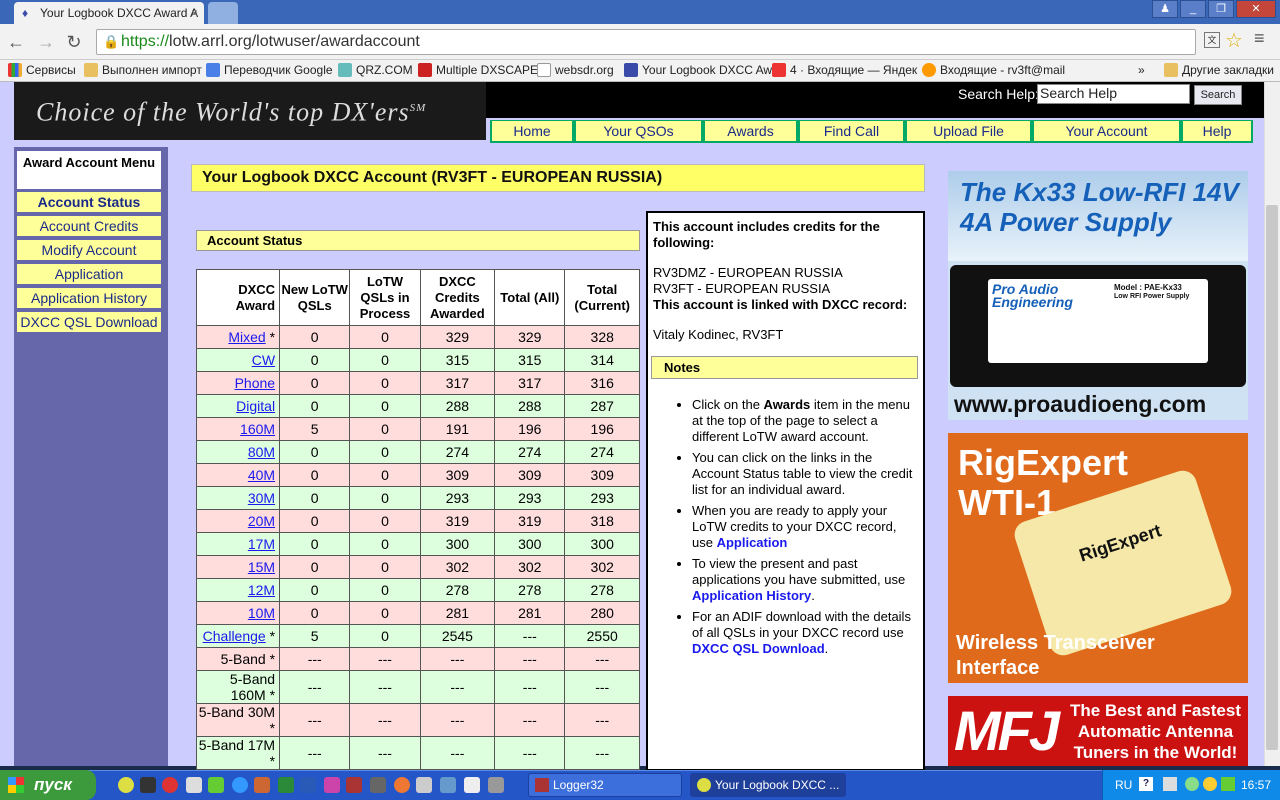 The height and width of the screenshot is (800, 1280). I want to click on back-icon: ←, so click(16, 42).